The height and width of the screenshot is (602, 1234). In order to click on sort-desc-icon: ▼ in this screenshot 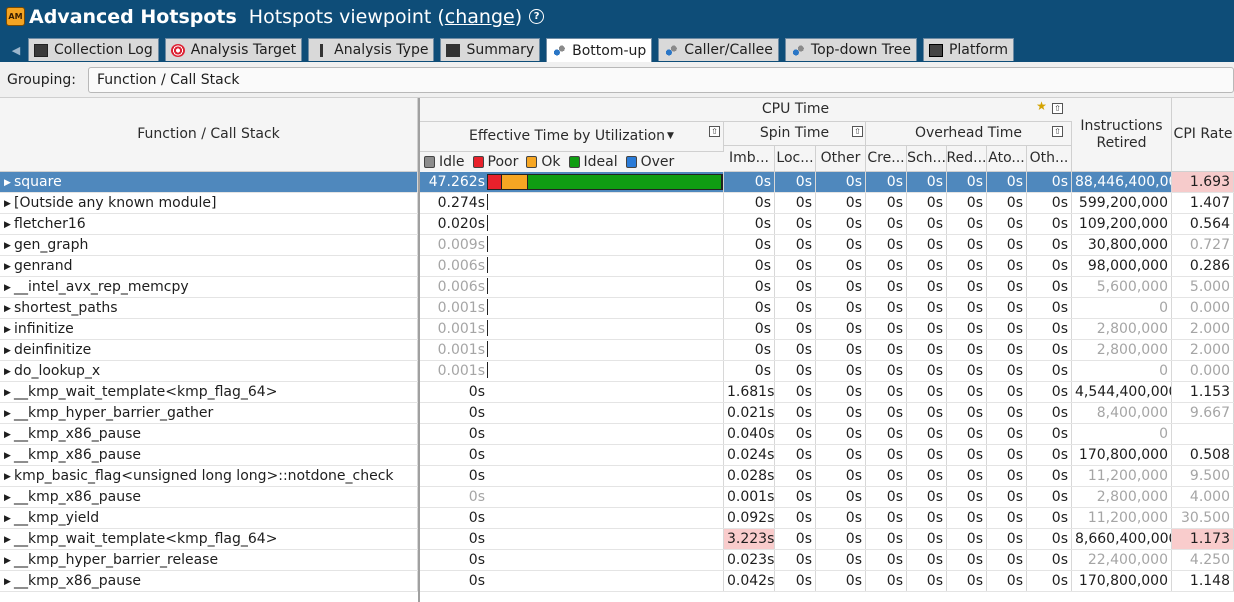, I will do `click(670, 136)`.